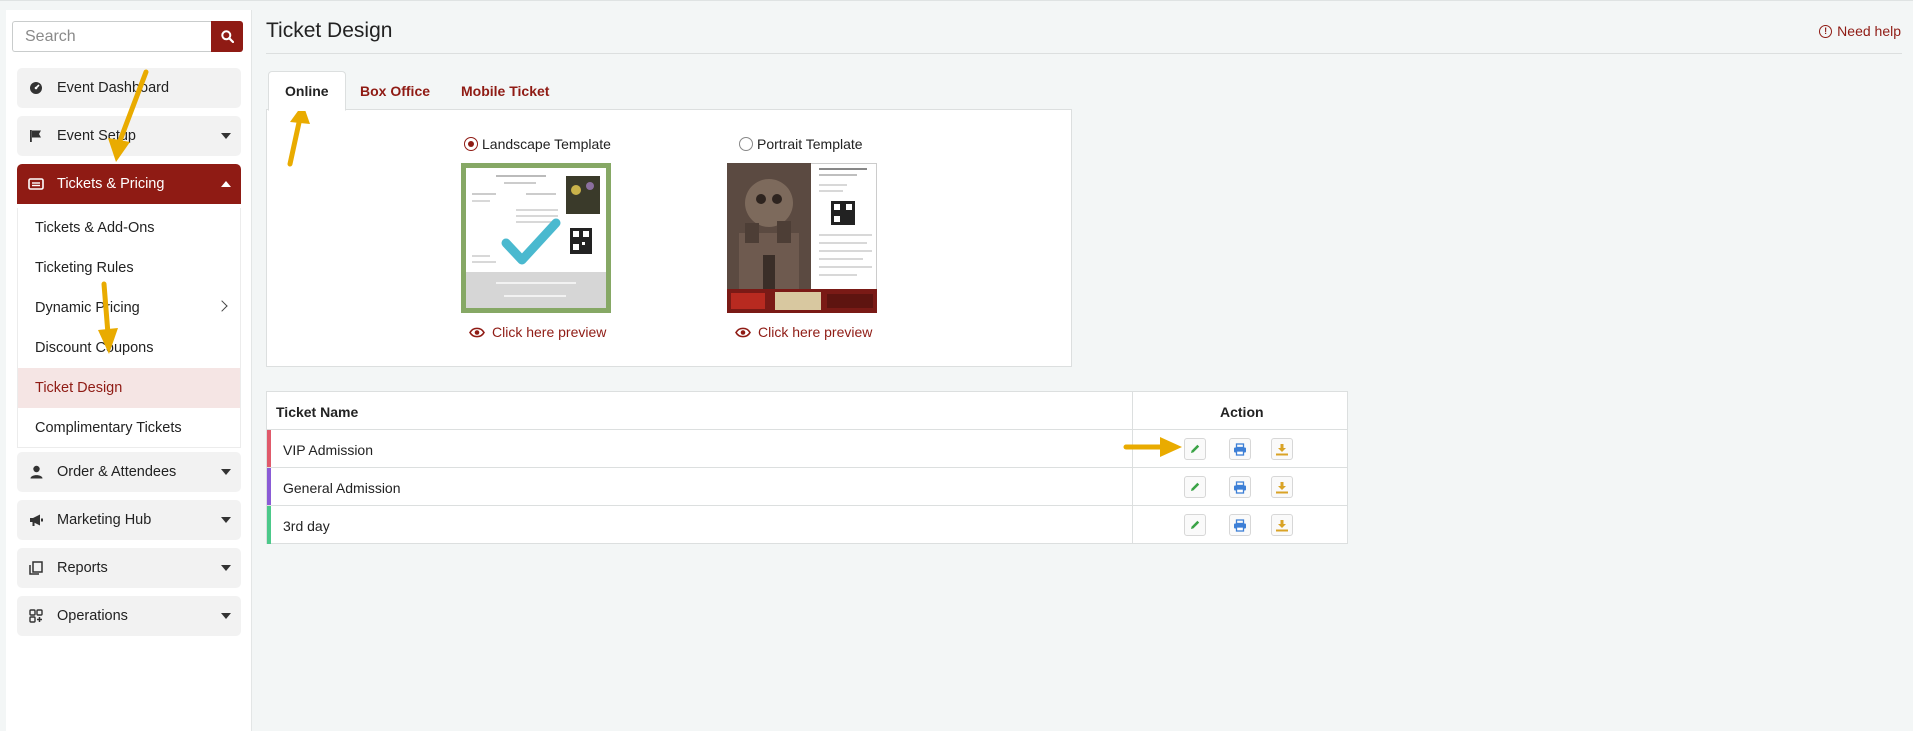 The image size is (1913, 731). Describe the element at coordinates (1084, 53) in the screenshot. I see `title-divider` at that location.